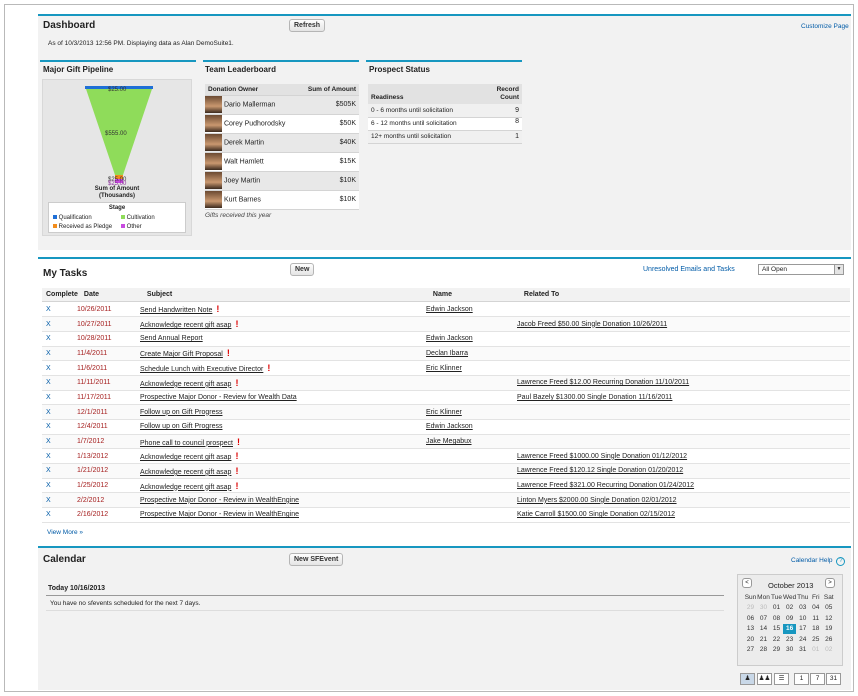  What do you see at coordinates (282, 124) in the screenshot?
I see `leader-row: Corey Pudhorodsky $50K` at bounding box center [282, 124].